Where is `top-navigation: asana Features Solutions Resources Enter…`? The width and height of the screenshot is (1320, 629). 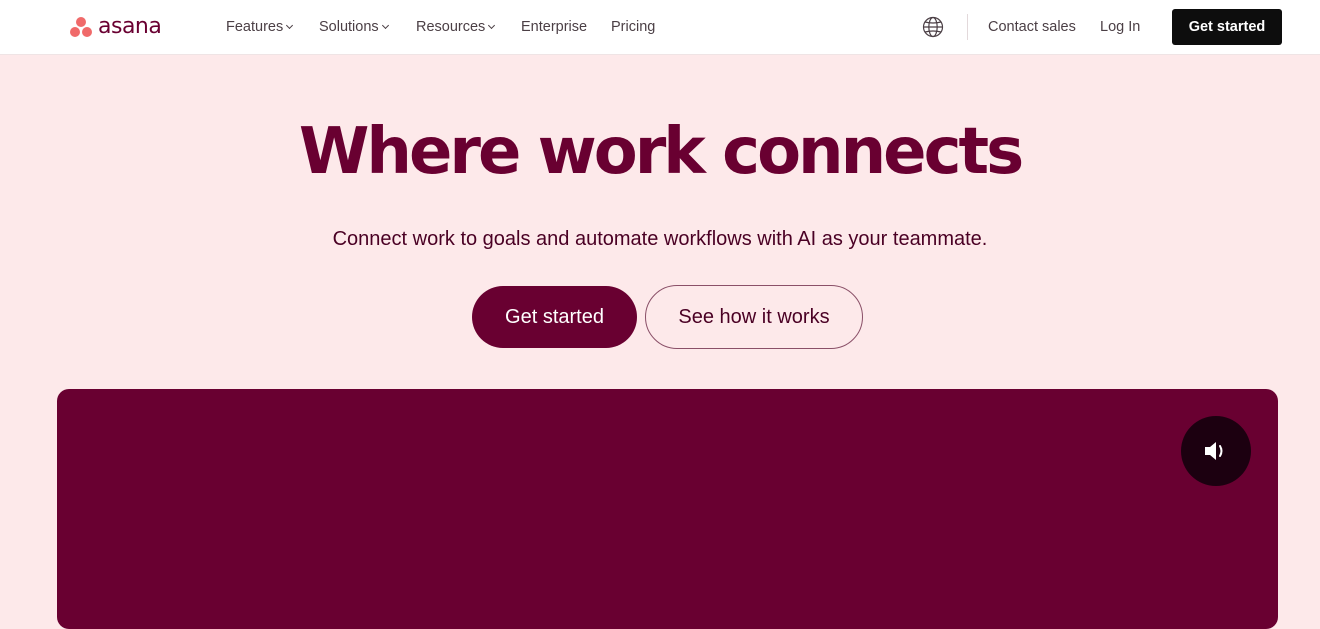 top-navigation: asana Features Solutions Resources Enter… is located at coordinates (660, 27).